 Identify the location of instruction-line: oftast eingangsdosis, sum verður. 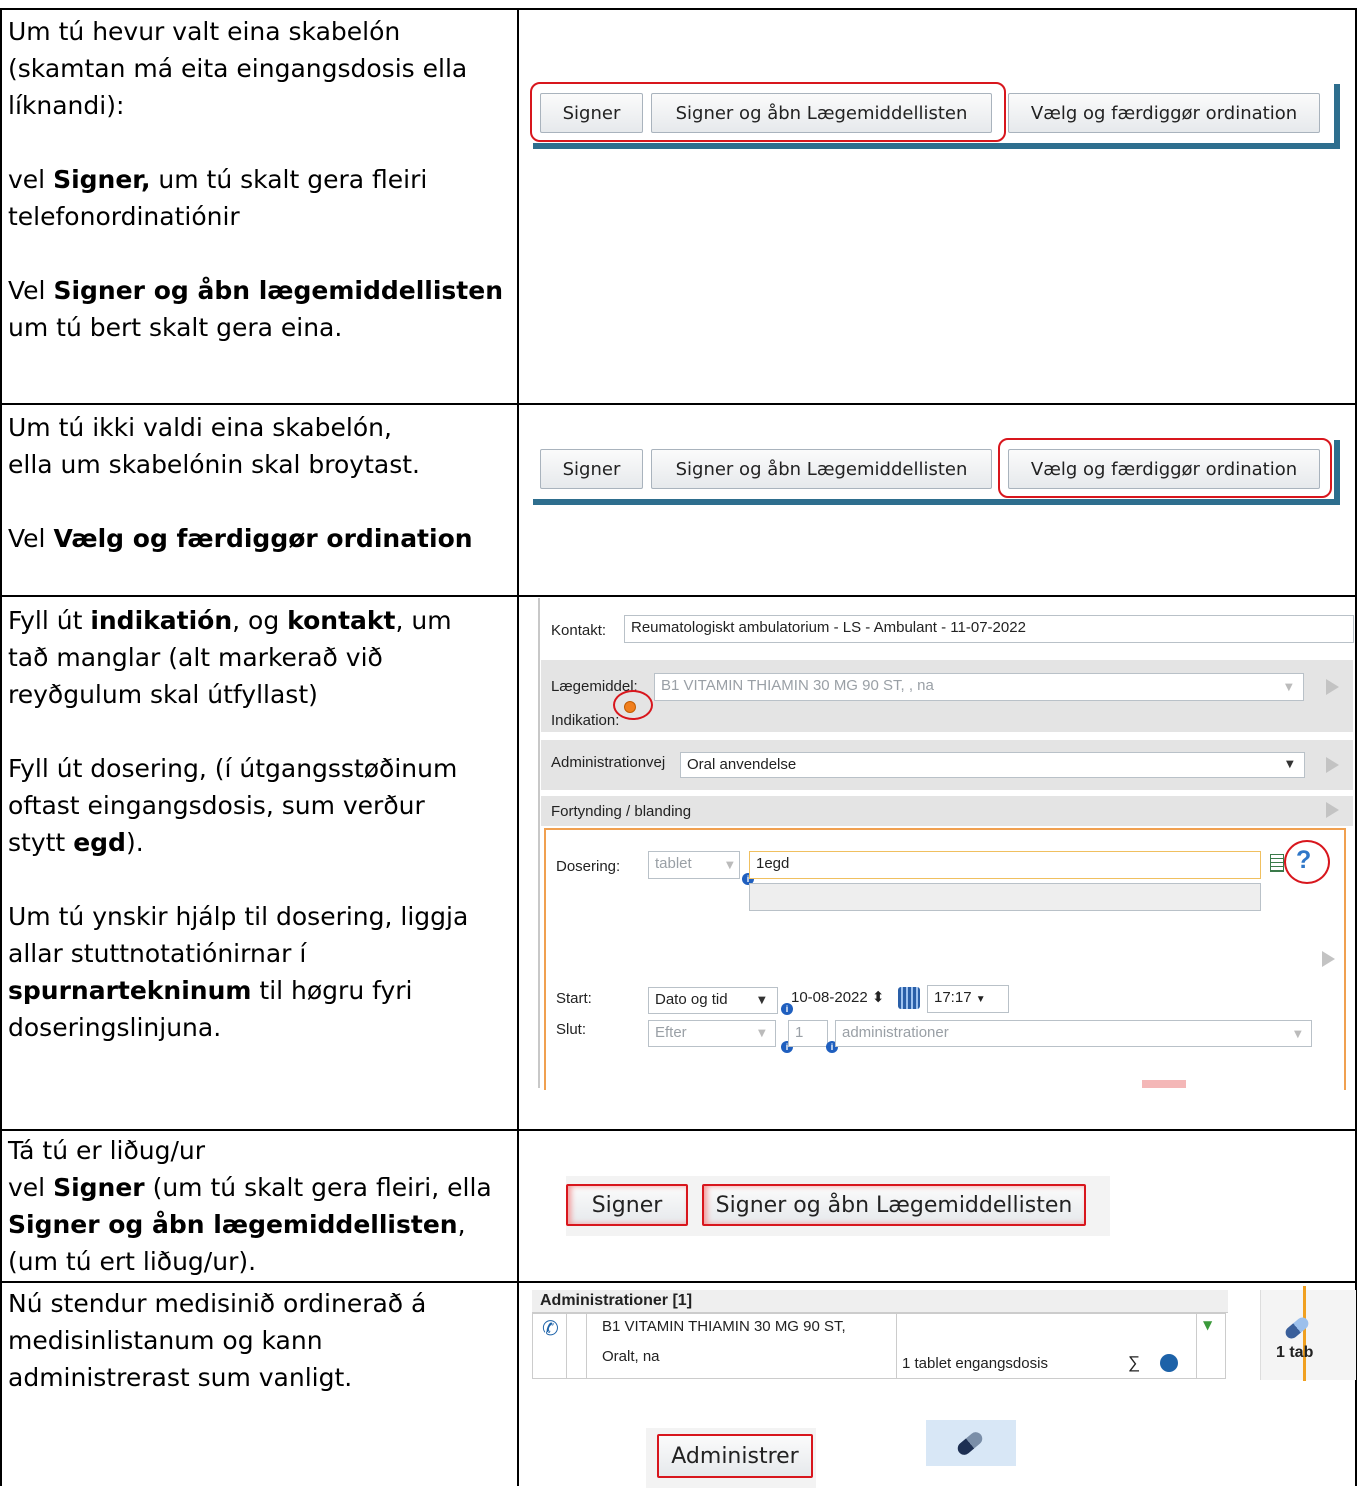
(260, 805).